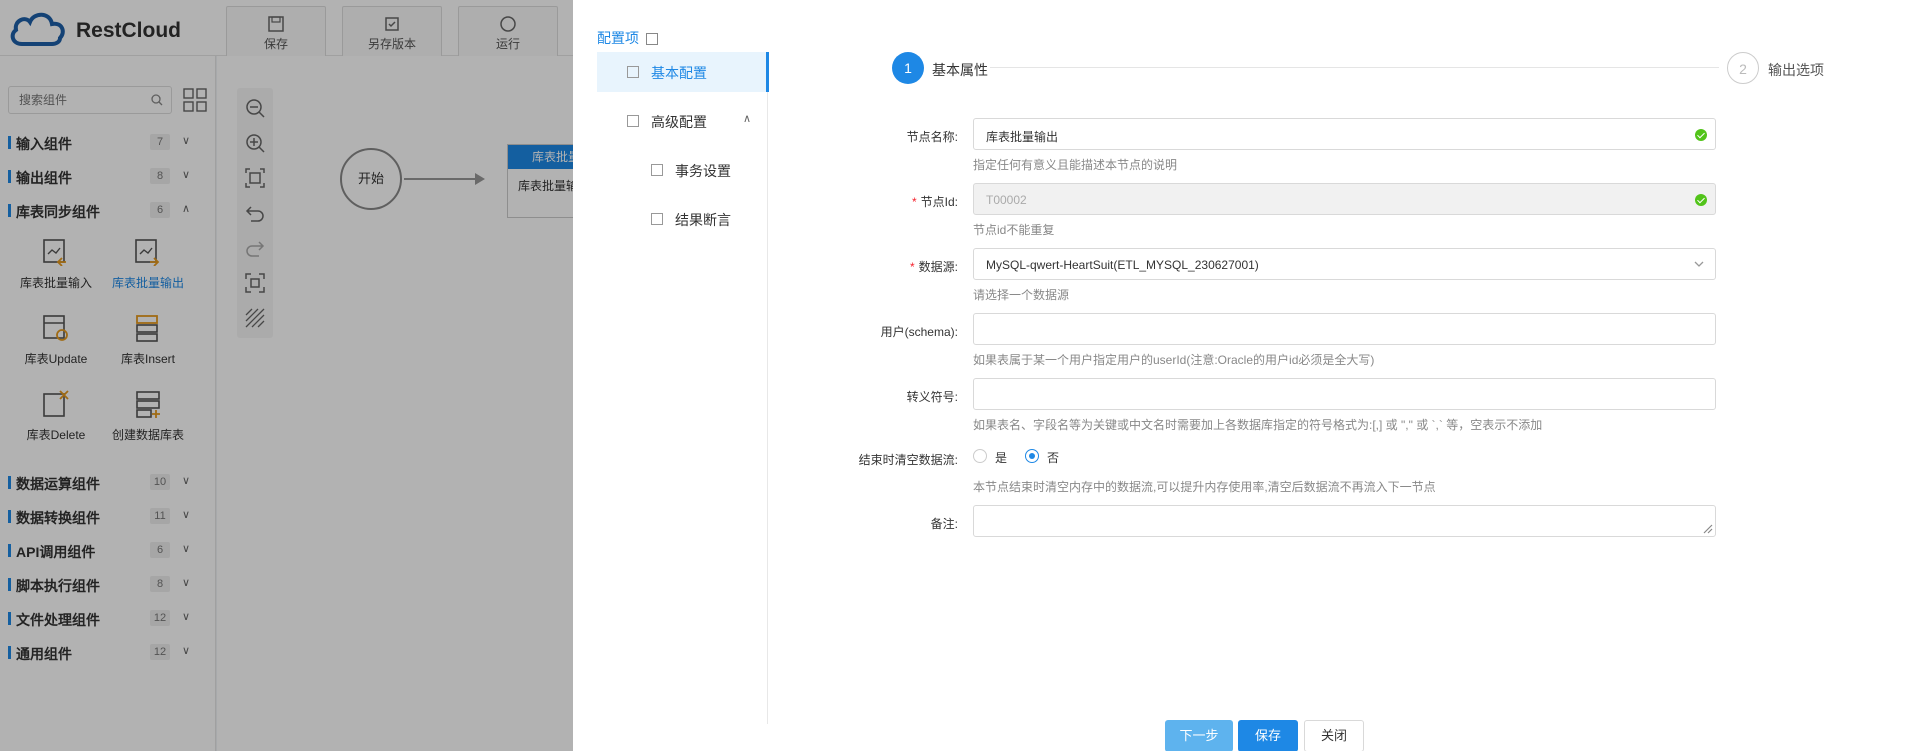 The height and width of the screenshot is (751, 1912). I want to click on close-button: 关闭, so click(1334, 735).